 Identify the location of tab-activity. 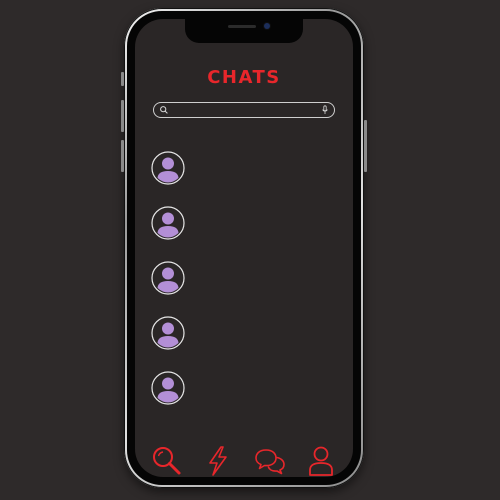
(218, 460).